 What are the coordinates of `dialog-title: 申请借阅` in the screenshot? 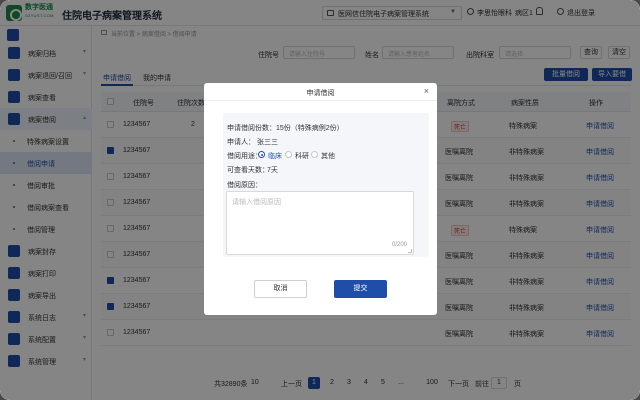 It's located at (320, 93).